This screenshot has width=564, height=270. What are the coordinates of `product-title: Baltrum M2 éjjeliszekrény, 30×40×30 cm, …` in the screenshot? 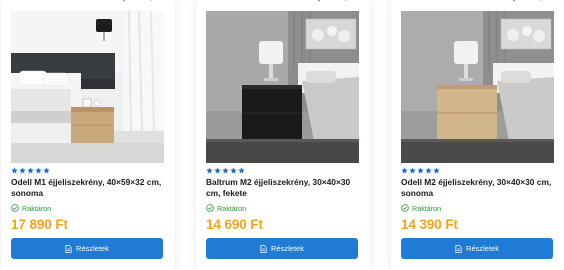 It's located at (285, 187).